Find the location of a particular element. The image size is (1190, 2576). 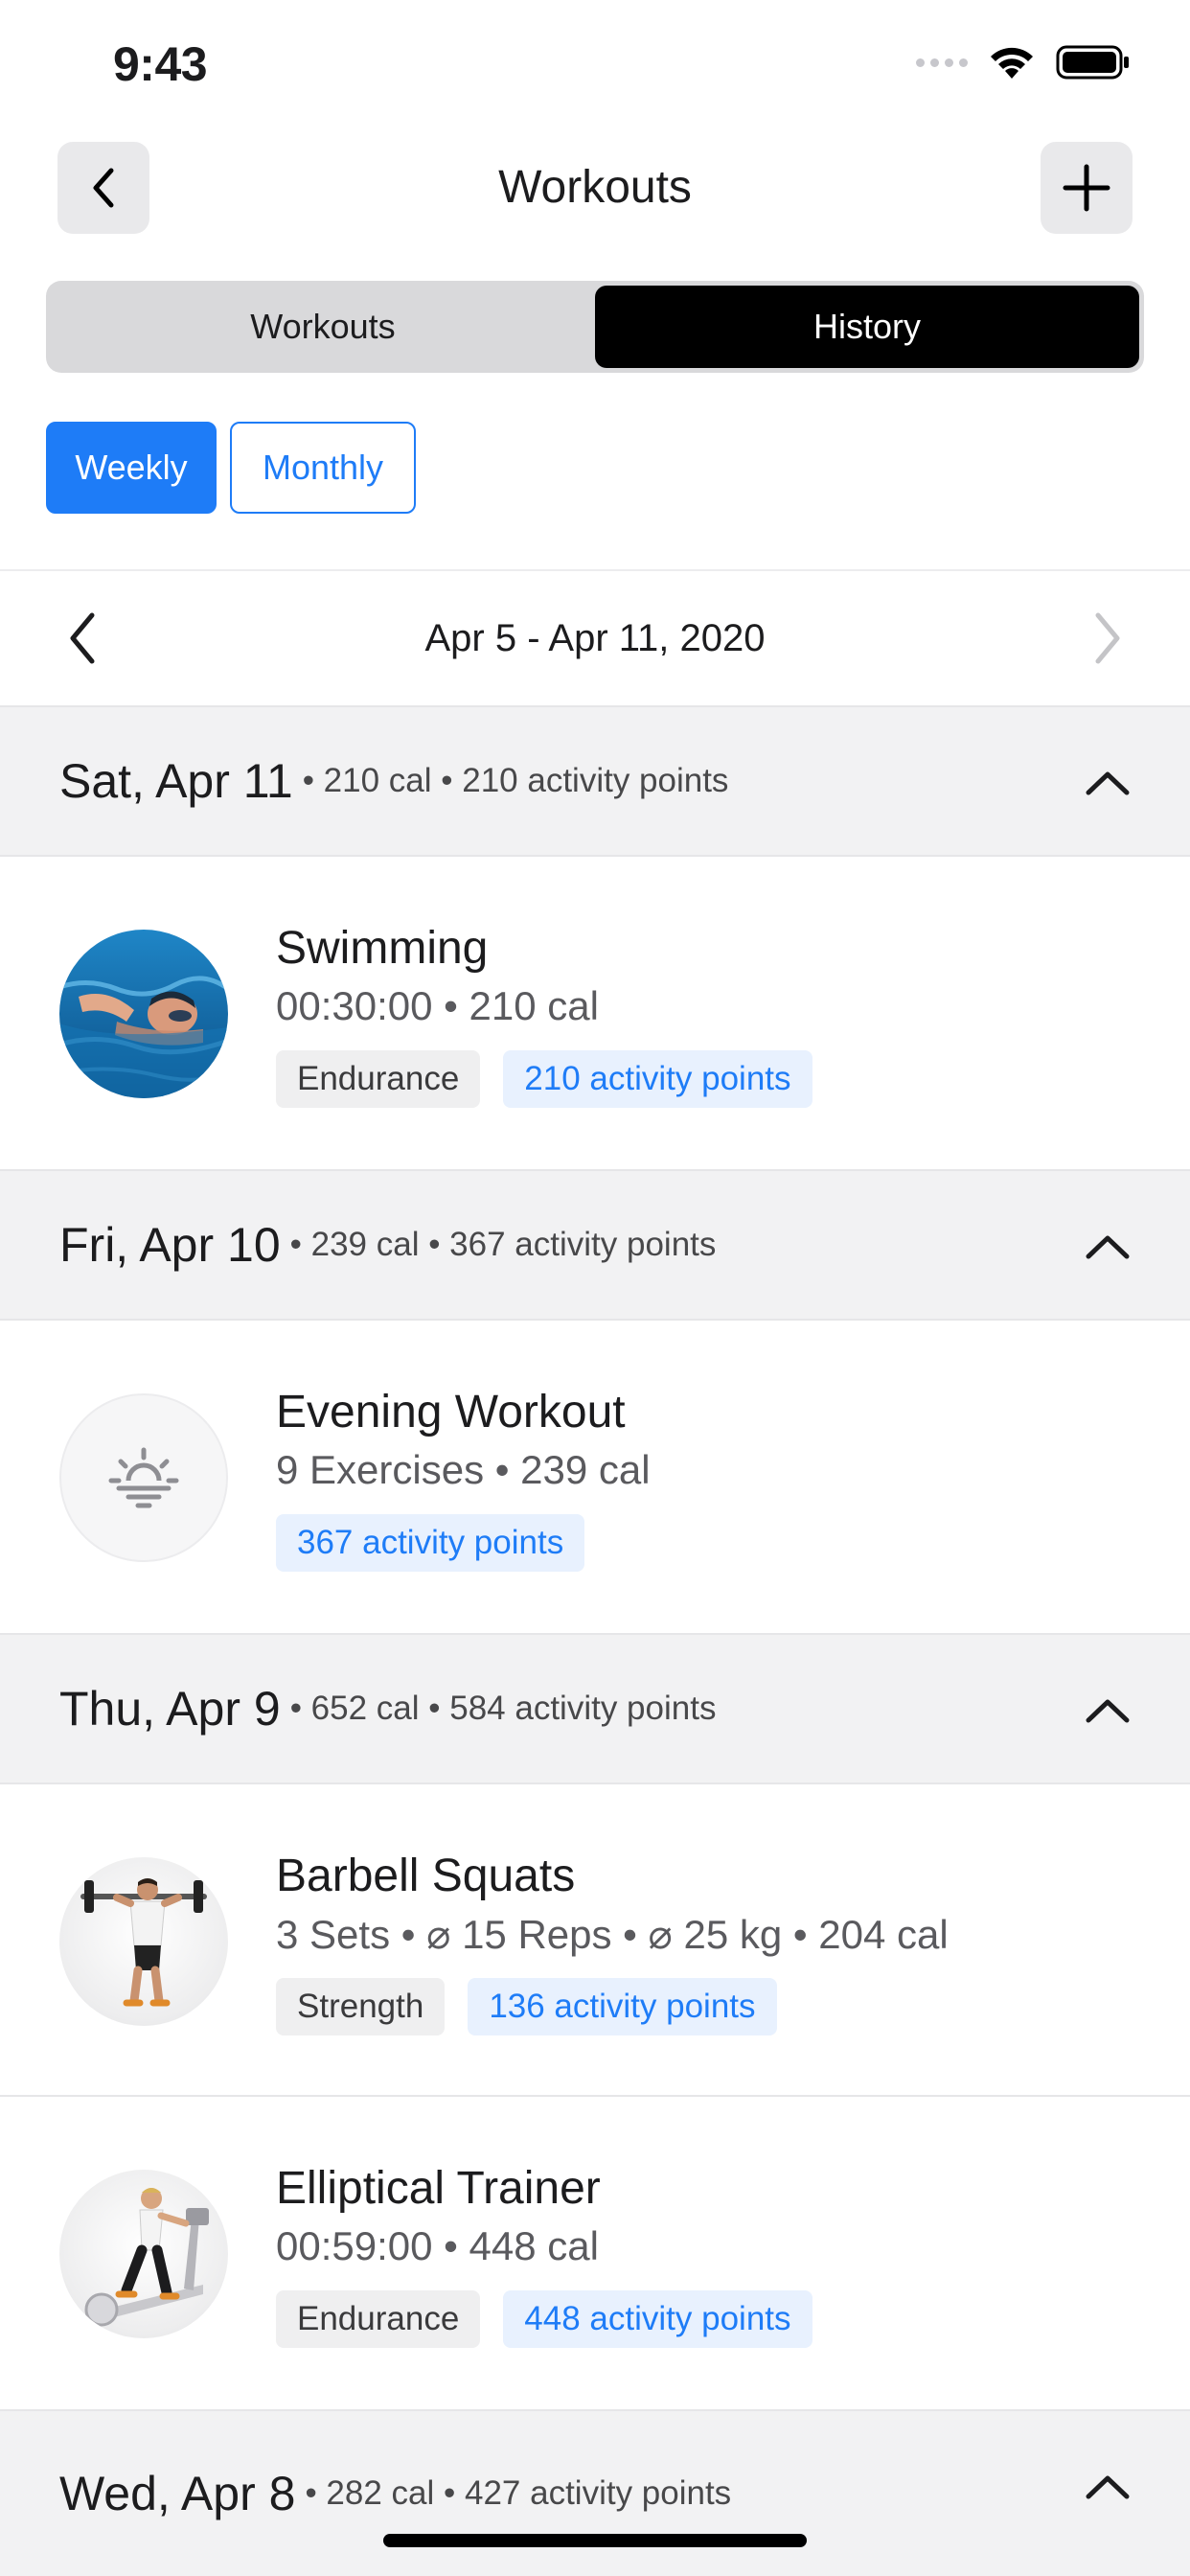

chevron-right-icon is located at coordinates (1107, 638).